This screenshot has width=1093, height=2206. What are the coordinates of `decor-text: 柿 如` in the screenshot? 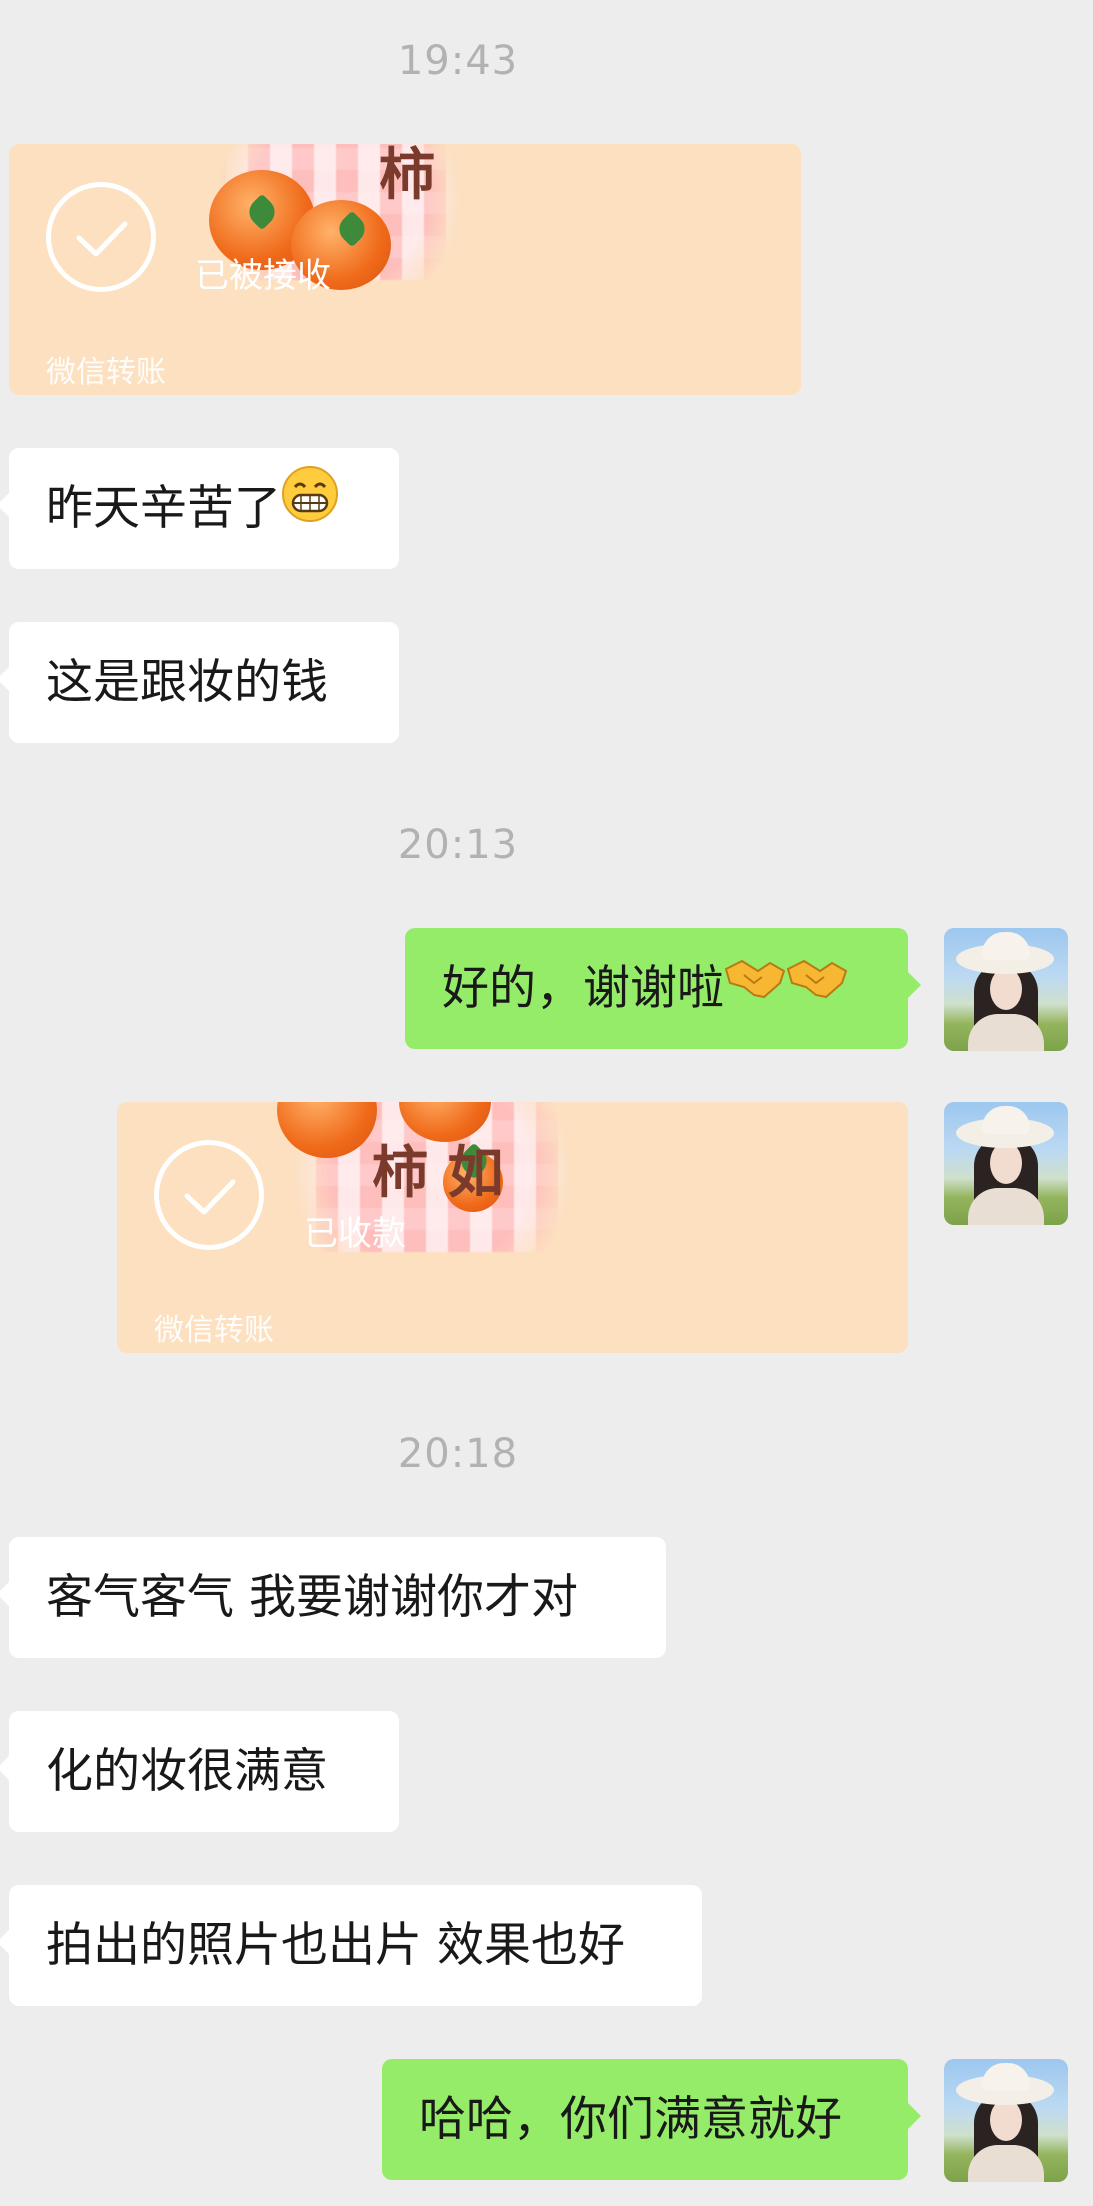 It's located at (438, 1173).